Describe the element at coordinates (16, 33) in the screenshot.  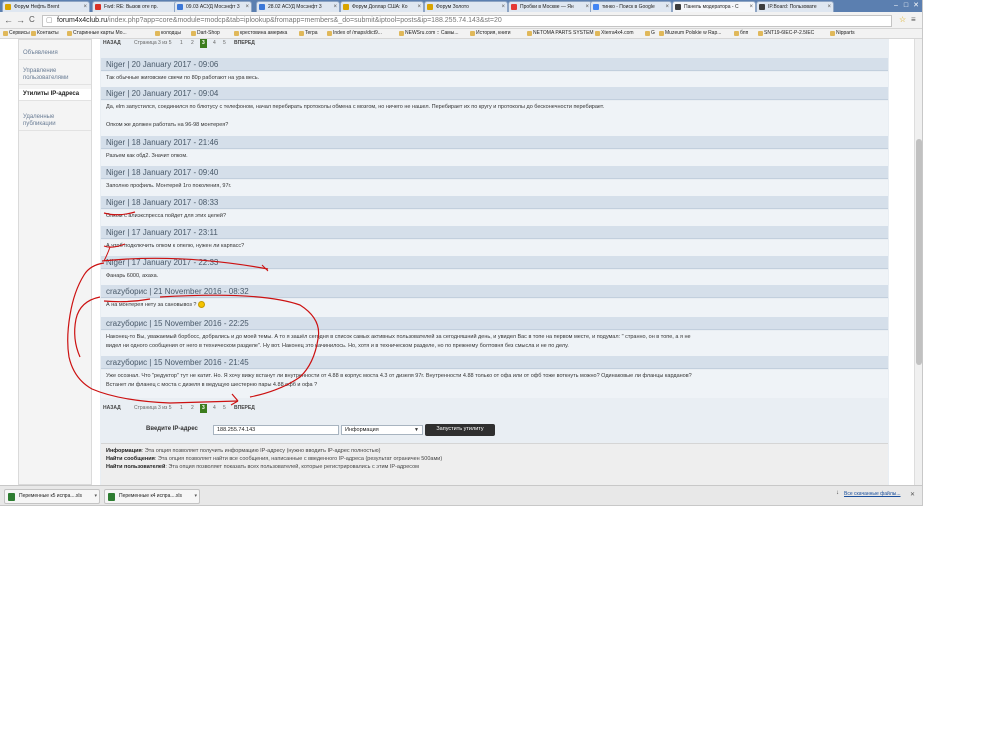
I see `bookmark-item: Сервисы` at that location.